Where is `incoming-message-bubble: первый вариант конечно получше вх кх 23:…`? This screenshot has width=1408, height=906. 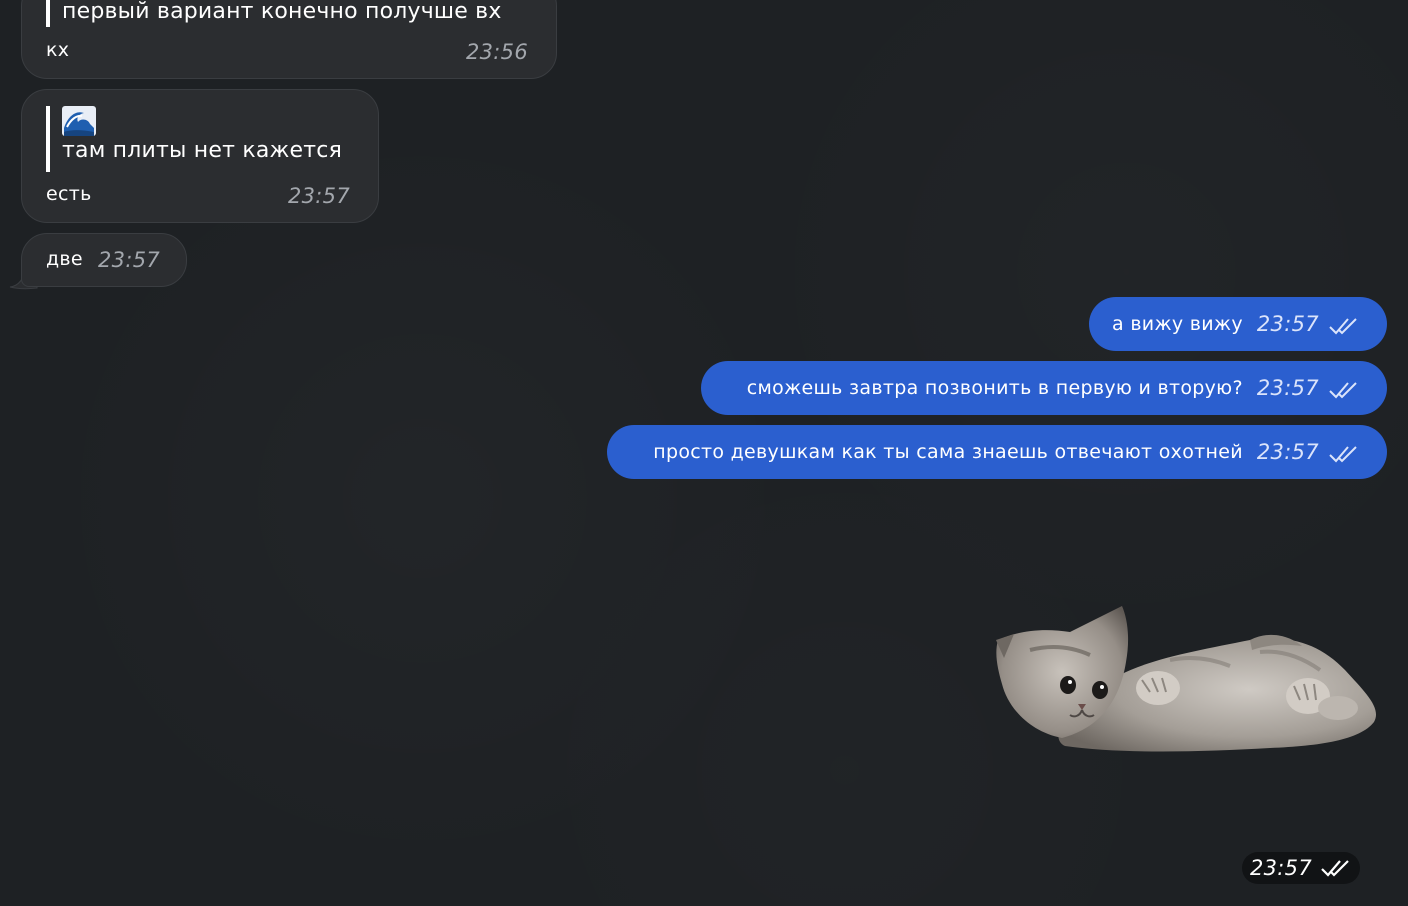
incoming-message-bubble: первый вариант конечно получше вх кх 23:… is located at coordinates (289, 39).